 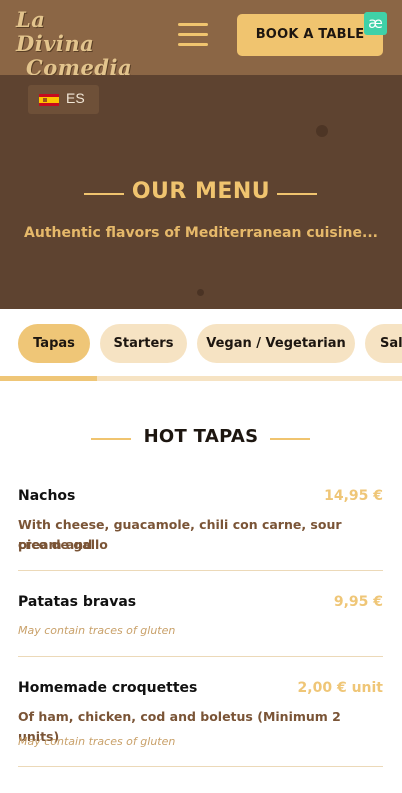 What do you see at coordinates (200, 292) in the screenshot?
I see `slider-dot` at bounding box center [200, 292].